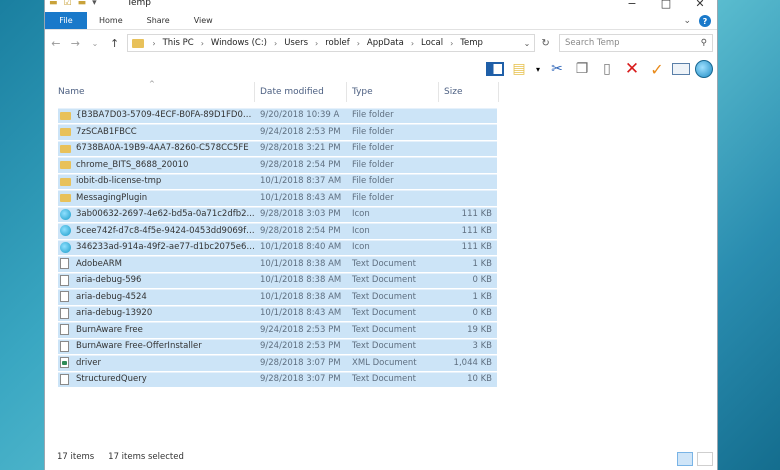 The width and height of the screenshot is (780, 470). I want to click on clipboard-icon: ▯, so click(607, 69).